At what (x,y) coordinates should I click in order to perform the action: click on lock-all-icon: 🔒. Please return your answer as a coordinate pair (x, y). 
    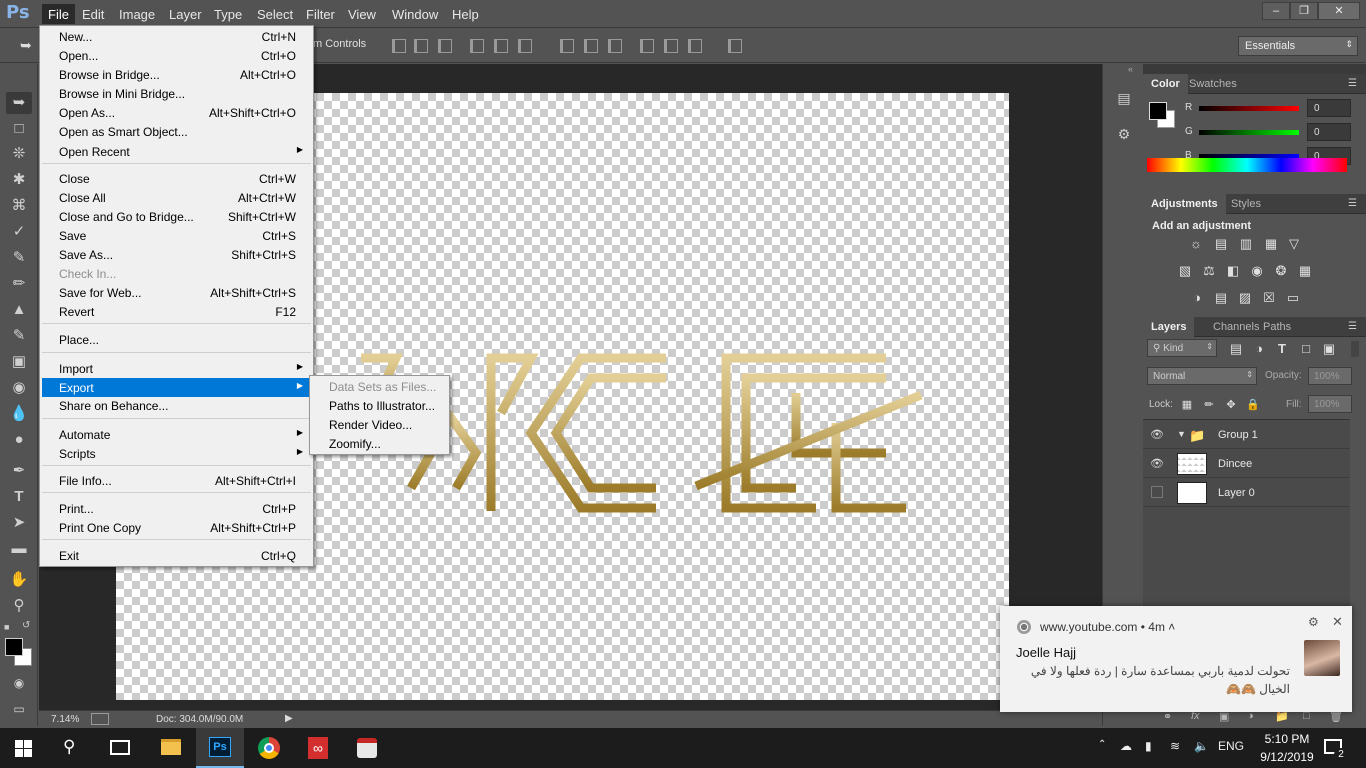
    Looking at the image, I should click on (1253, 405).